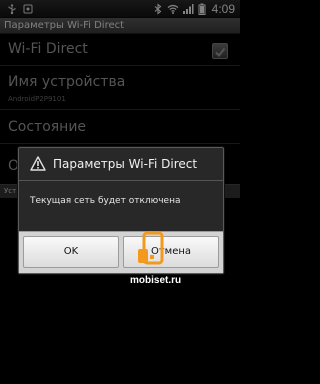 The height and width of the screenshot is (384, 320). What do you see at coordinates (38, 163) in the screenshot?
I see `alert-icon` at bounding box center [38, 163].